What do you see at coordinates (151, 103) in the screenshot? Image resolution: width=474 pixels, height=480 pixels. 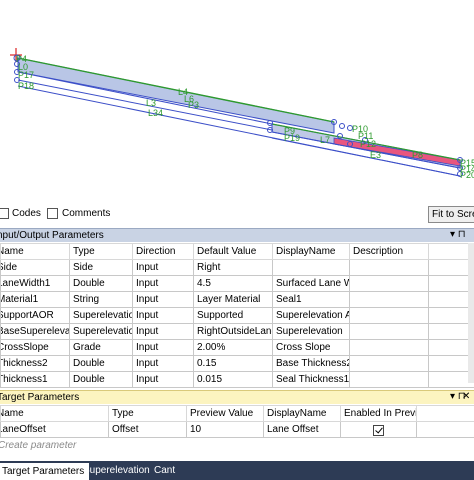 I see `label-l3: L3` at bounding box center [151, 103].